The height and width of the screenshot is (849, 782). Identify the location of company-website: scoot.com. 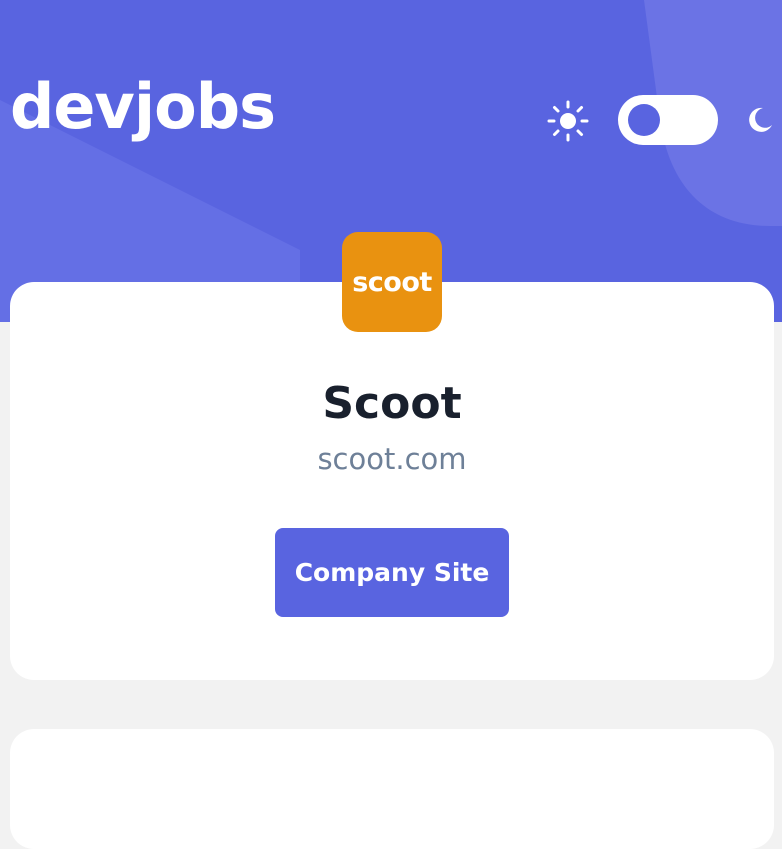
(392, 459).